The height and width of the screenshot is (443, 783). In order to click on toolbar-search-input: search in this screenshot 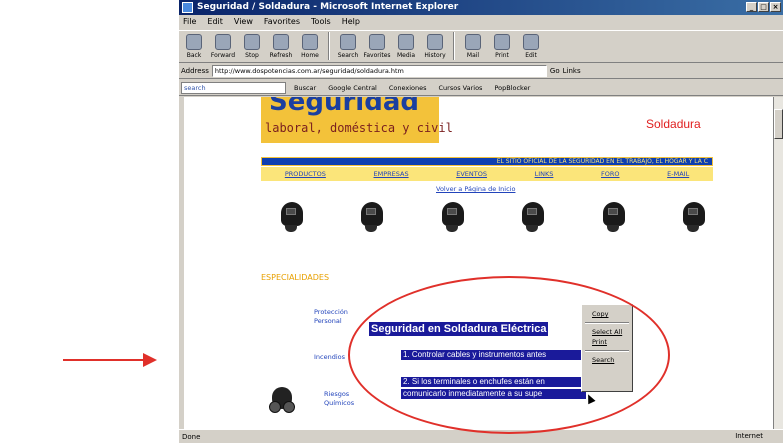, I will do `click(233, 87)`.